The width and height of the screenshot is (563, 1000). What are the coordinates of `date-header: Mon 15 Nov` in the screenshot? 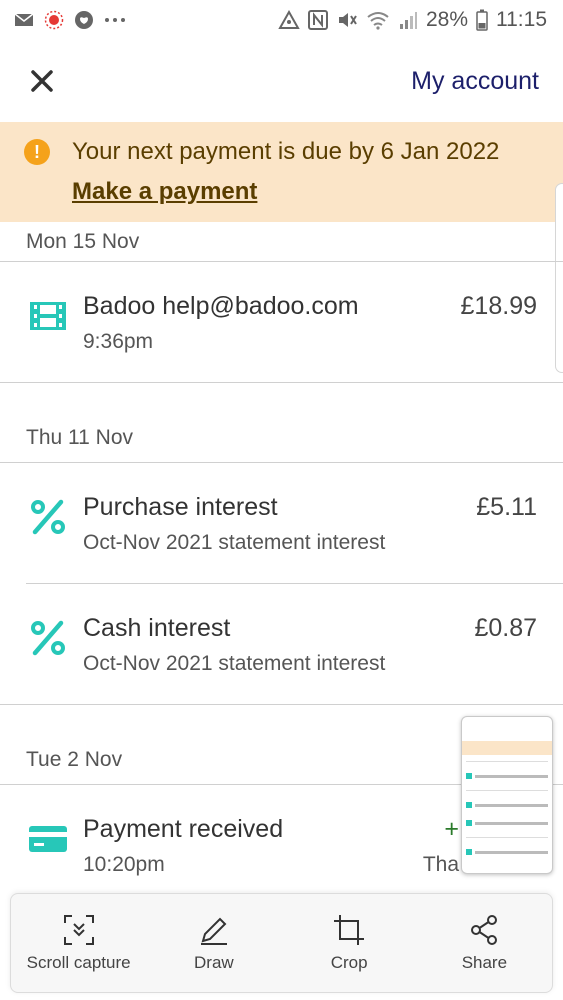 It's located at (281, 242).